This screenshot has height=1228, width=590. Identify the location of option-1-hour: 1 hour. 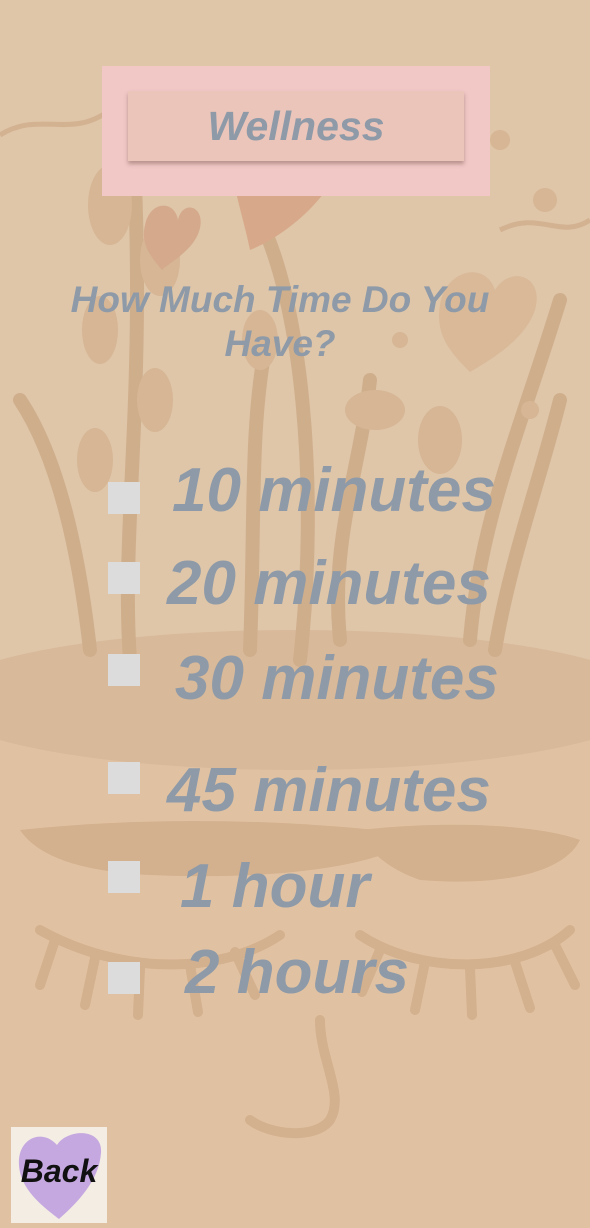
(295, 892).